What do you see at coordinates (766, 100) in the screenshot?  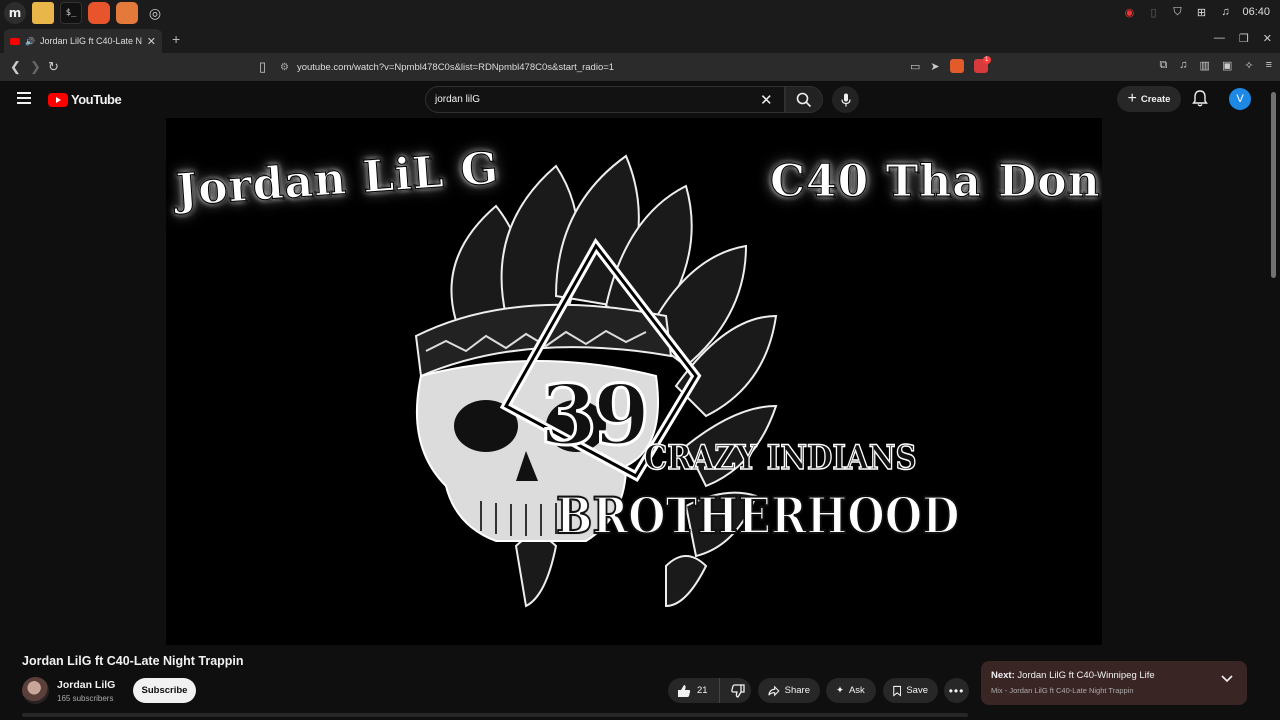 I see `clear-search-icon: ✕` at bounding box center [766, 100].